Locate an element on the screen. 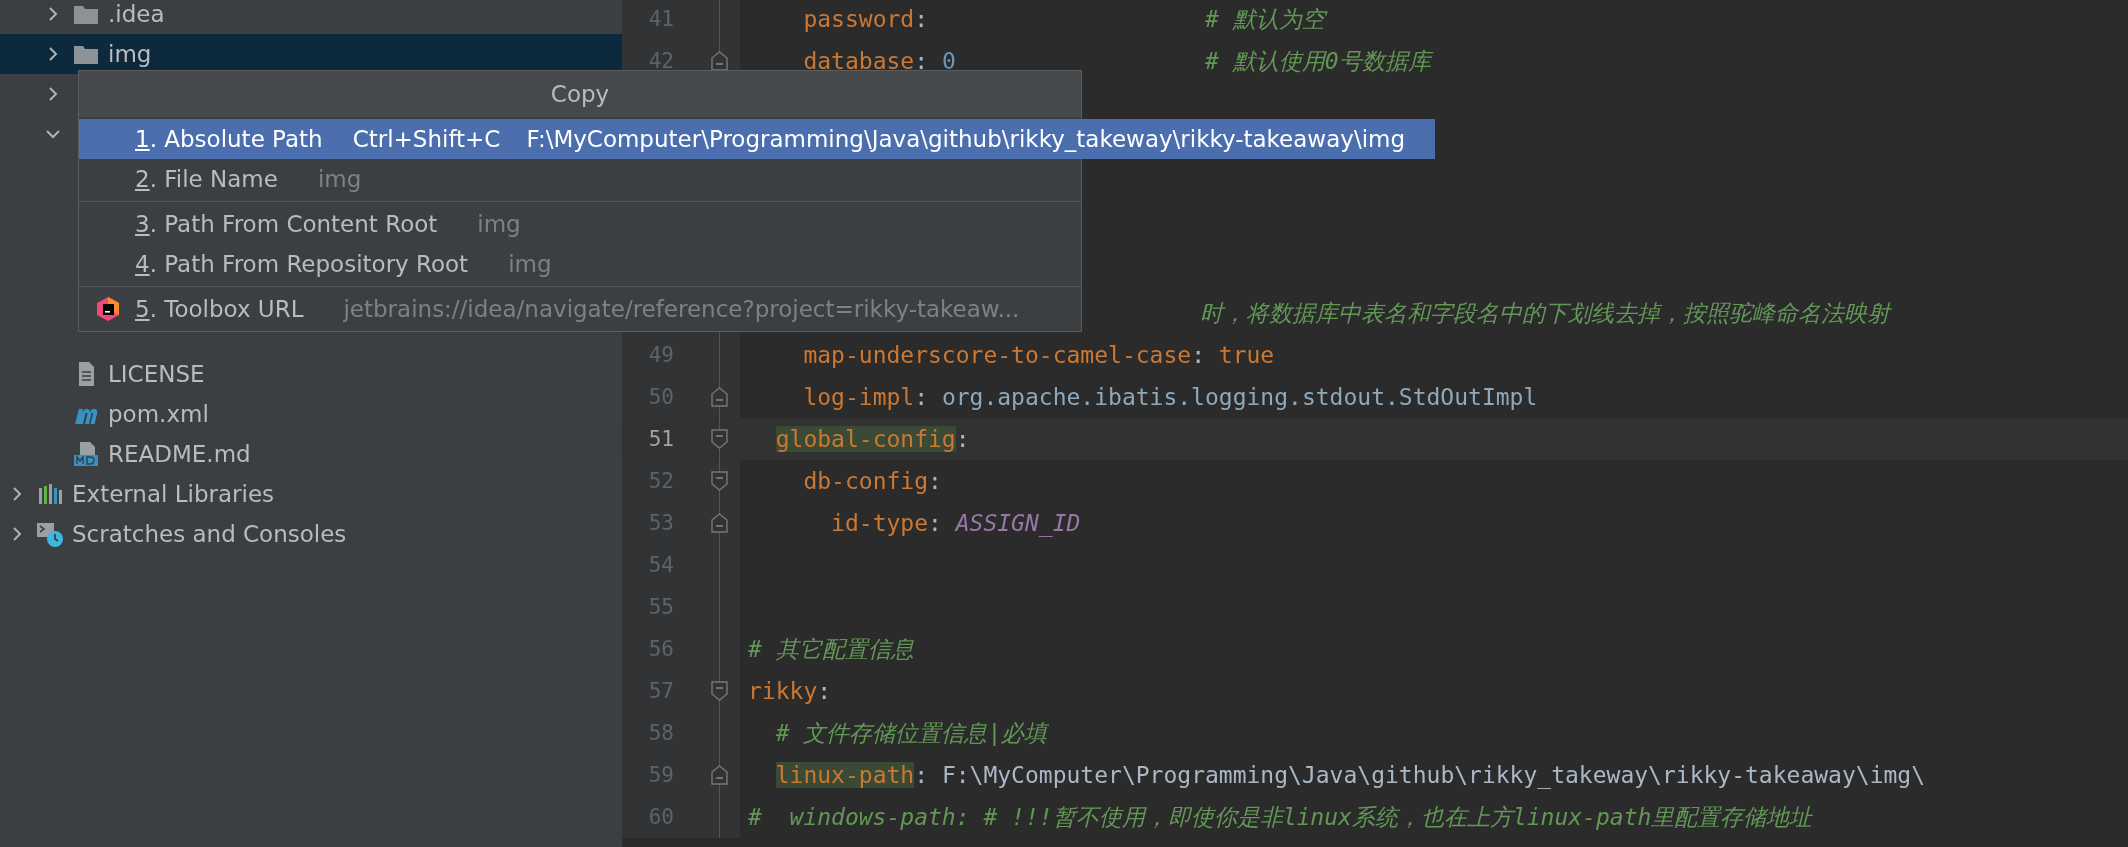  code-line: log-impl: org.apache.ibatis.logging.stdout.StdOutImpl is located at coordinates (1170, 397).